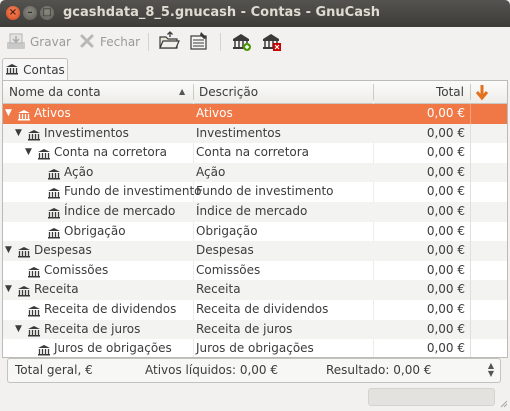 This screenshot has height=411, width=510. I want to click on account-description: Despesas, so click(225, 250).